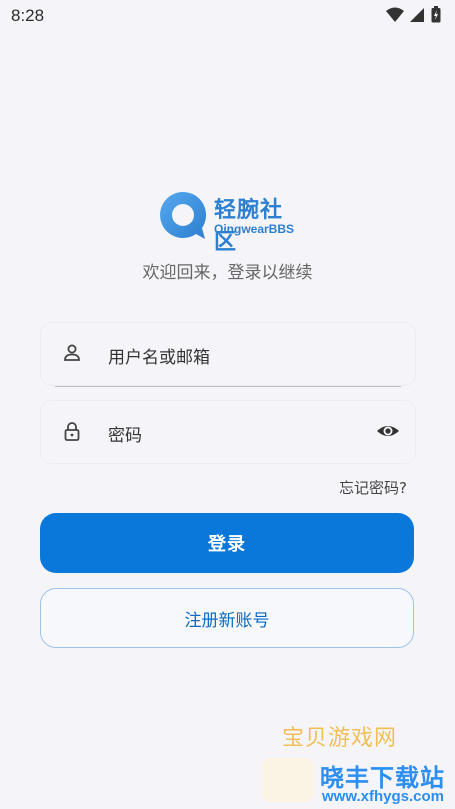 This screenshot has width=455, height=809. What do you see at coordinates (373, 487) in the screenshot?
I see `forgot-password-link: 忘记密码?` at bounding box center [373, 487].